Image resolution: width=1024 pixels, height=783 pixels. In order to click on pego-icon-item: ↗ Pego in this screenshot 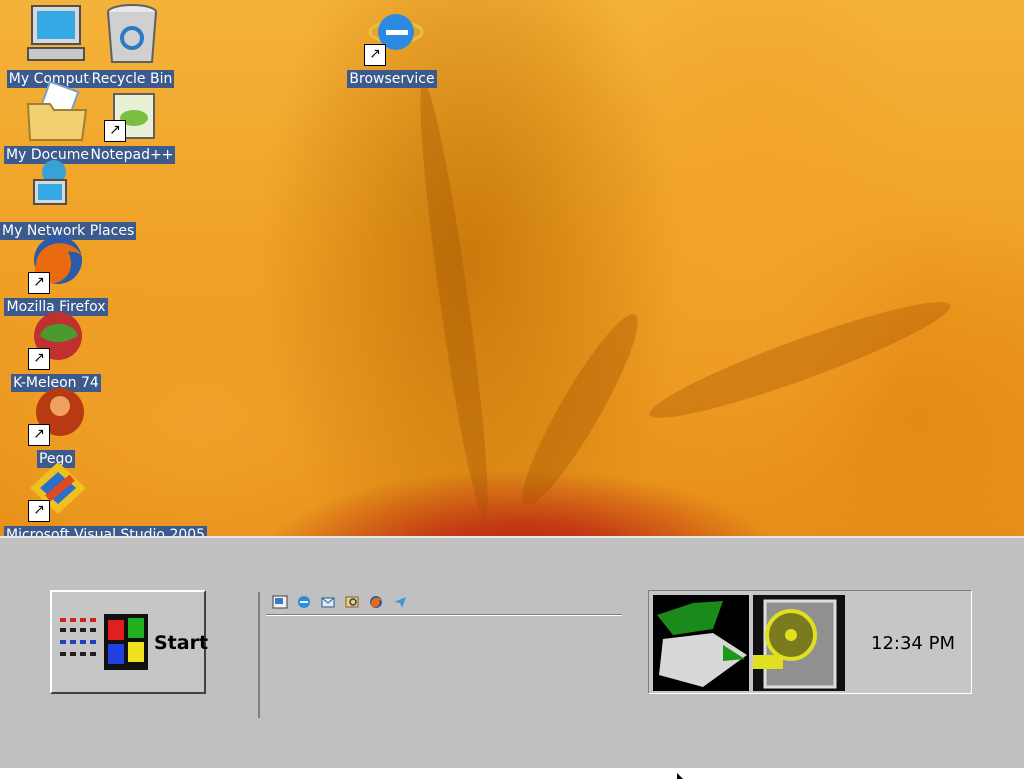, I will do `click(56, 425)`.